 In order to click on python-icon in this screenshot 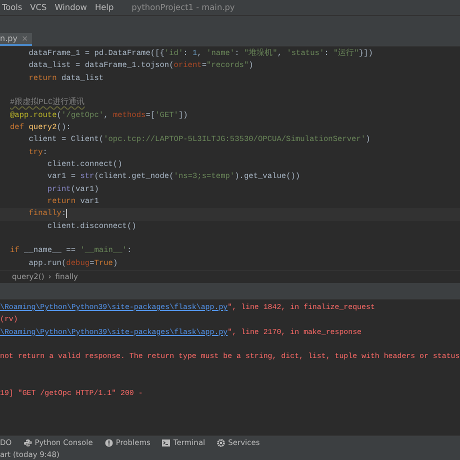, I will do `click(28, 443)`.